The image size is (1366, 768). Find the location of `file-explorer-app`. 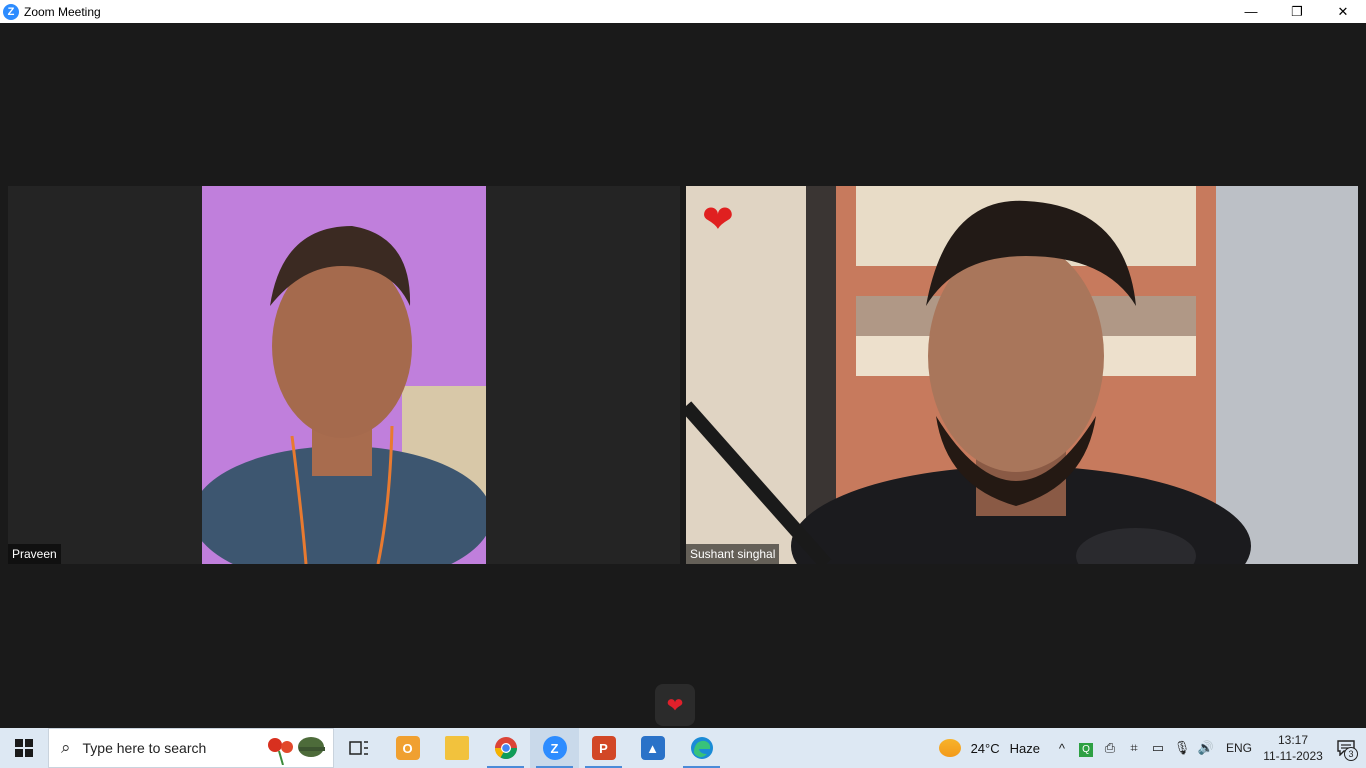

file-explorer-app is located at coordinates (456, 748).